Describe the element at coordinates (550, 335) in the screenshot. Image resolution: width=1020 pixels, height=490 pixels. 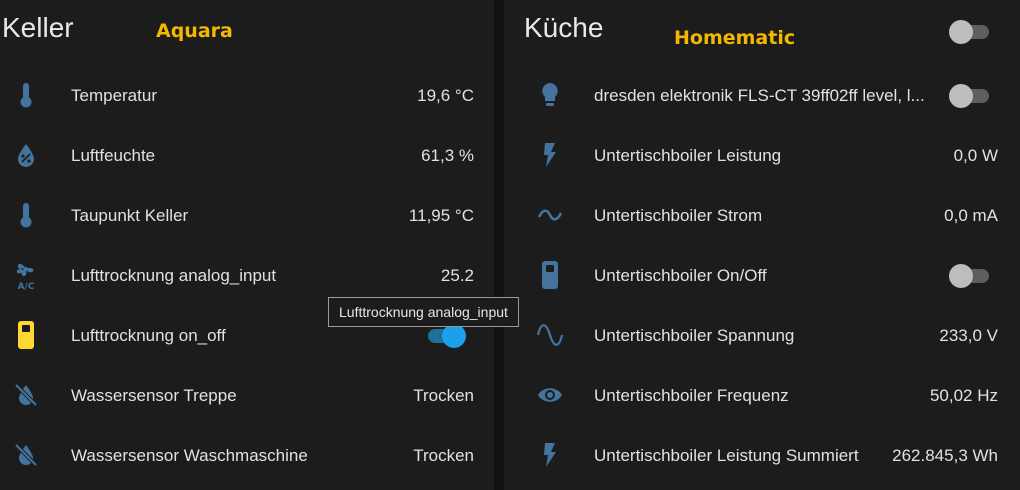
I see `sine-wave-icon` at that location.